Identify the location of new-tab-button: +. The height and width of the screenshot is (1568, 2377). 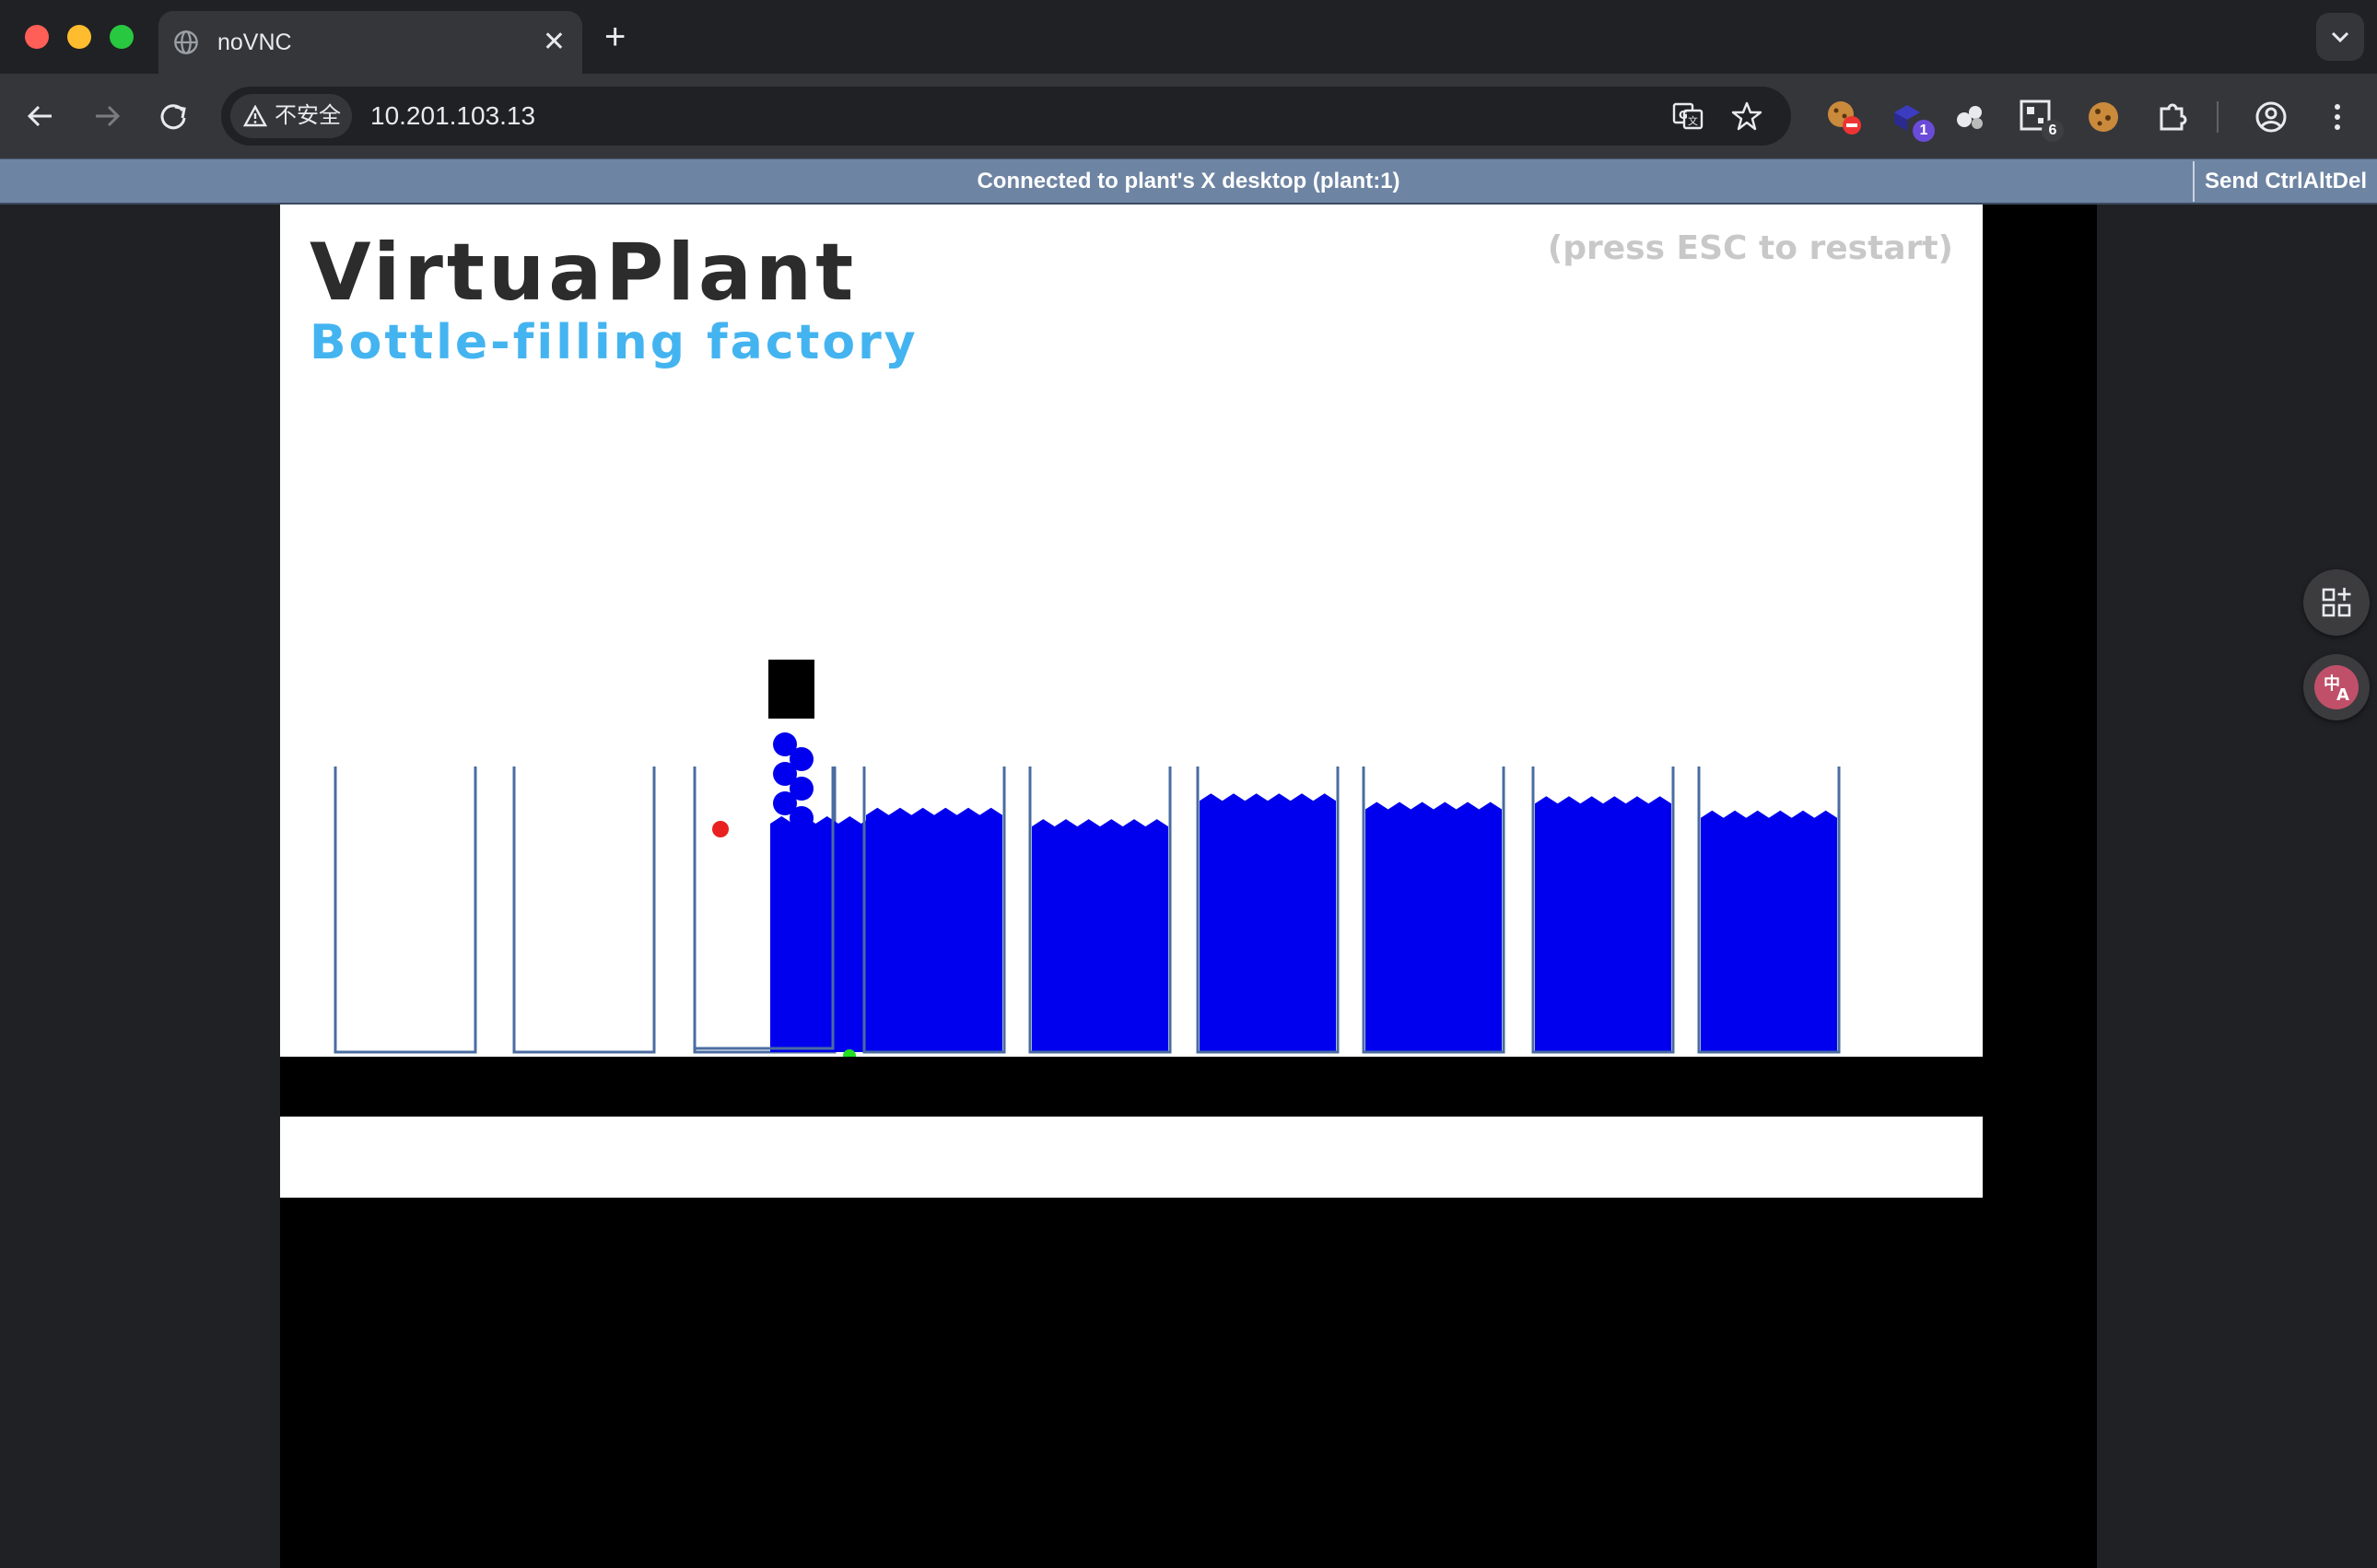
(615, 37).